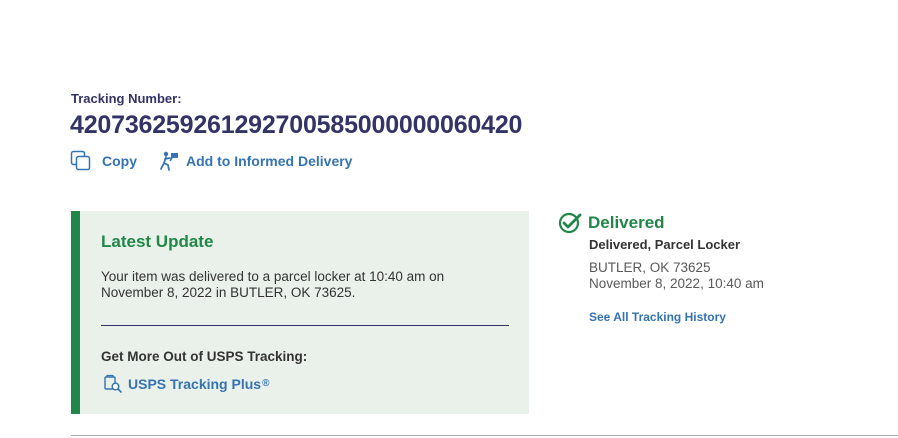 The width and height of the screenshot is (898, 438). What do you see at coordinates (266, 383) in the screenshot?
I see `registered-mark: ®` at bounding box center [266, 383].